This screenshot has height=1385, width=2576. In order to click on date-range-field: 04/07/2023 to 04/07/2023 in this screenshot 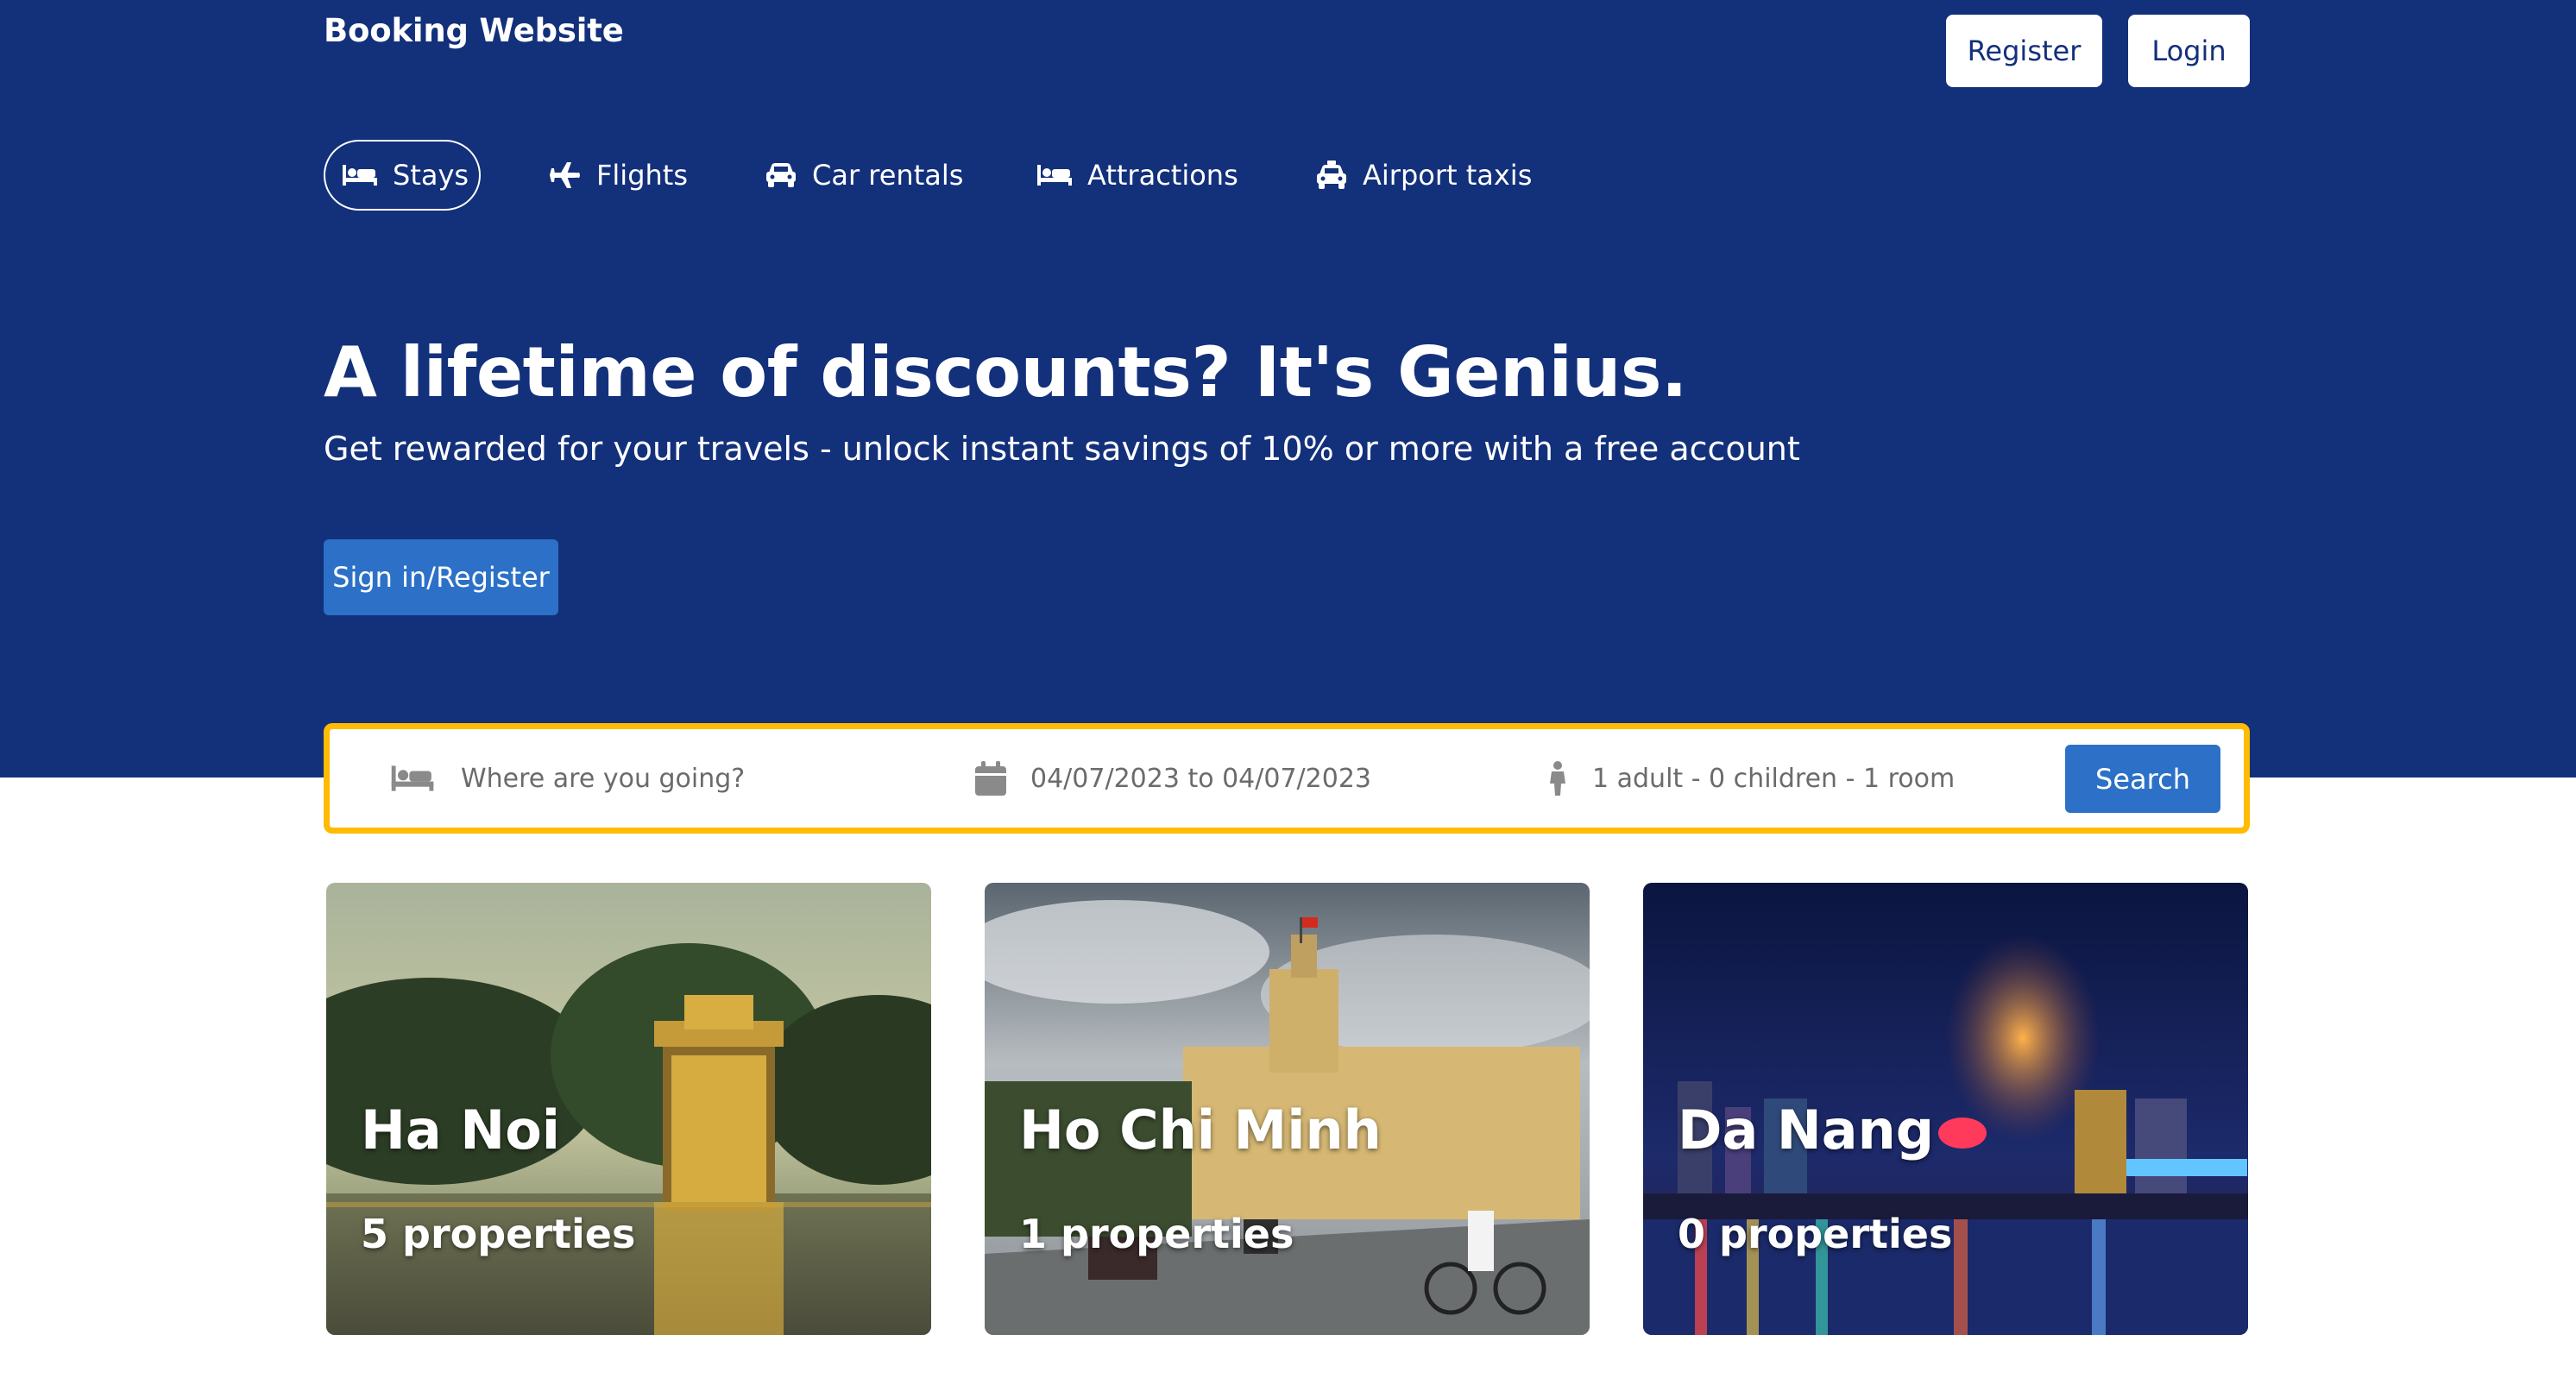, I will do `click(1234, 778)`.